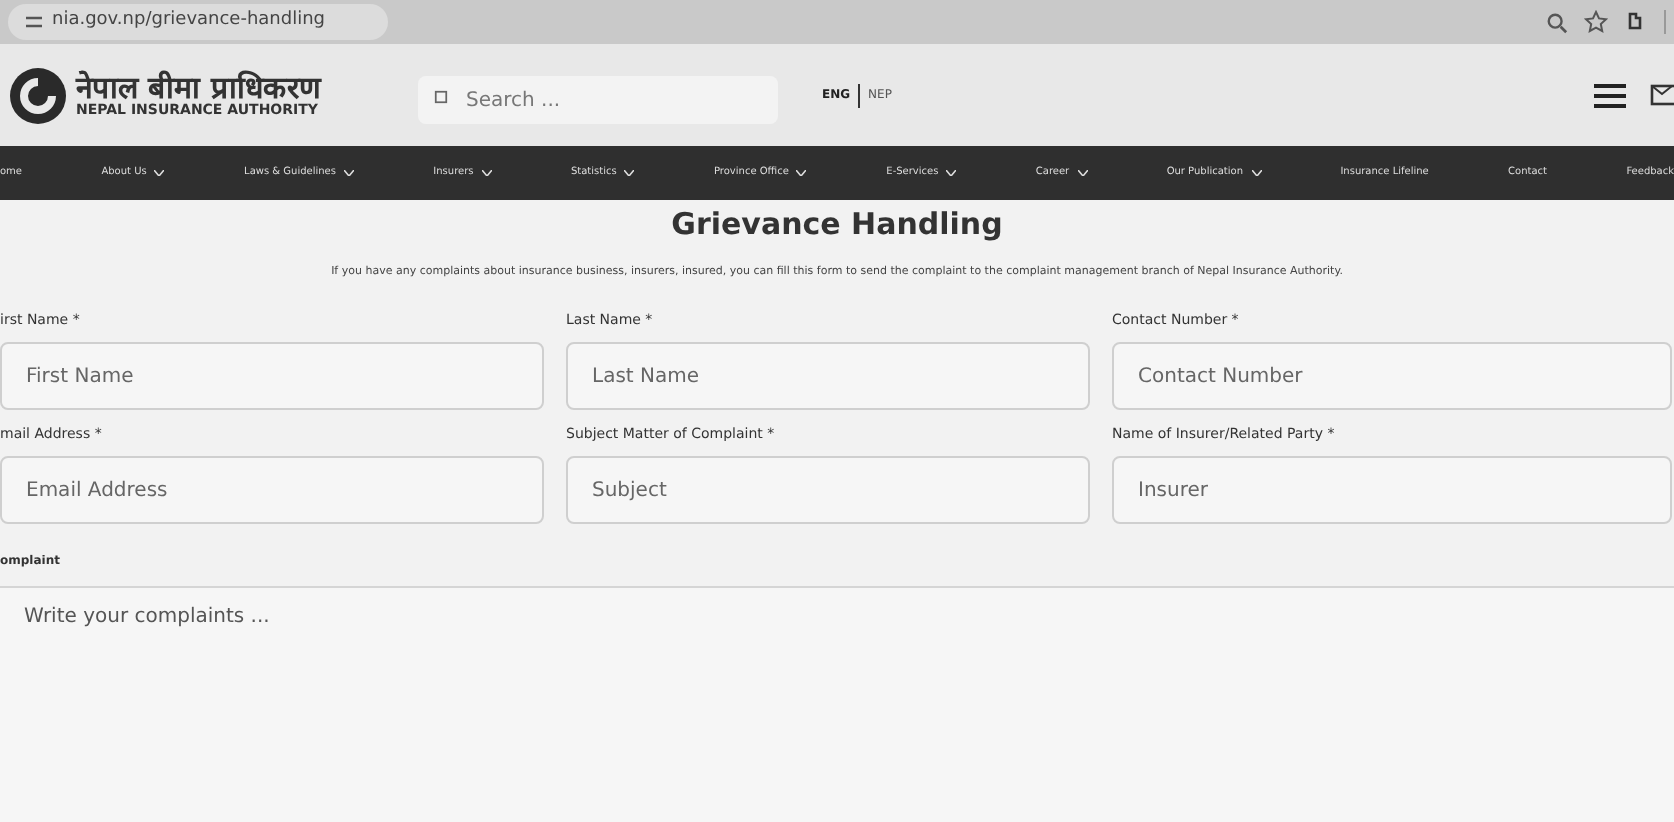 The width and height of the screenshot is (1674, 822). I want to click on text-field: Email Address, so click(272, 490).